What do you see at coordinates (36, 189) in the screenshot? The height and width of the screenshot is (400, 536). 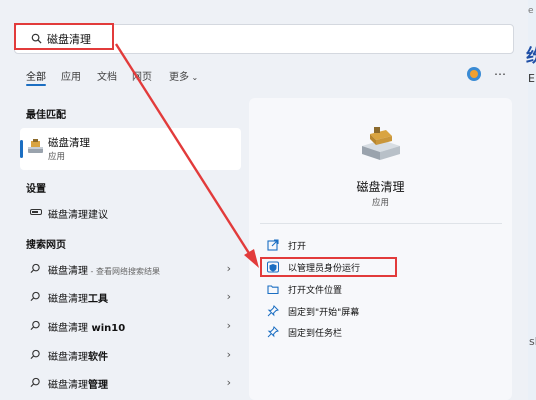 I see `settings-heading: 设置` at bounding box center [36, 189].